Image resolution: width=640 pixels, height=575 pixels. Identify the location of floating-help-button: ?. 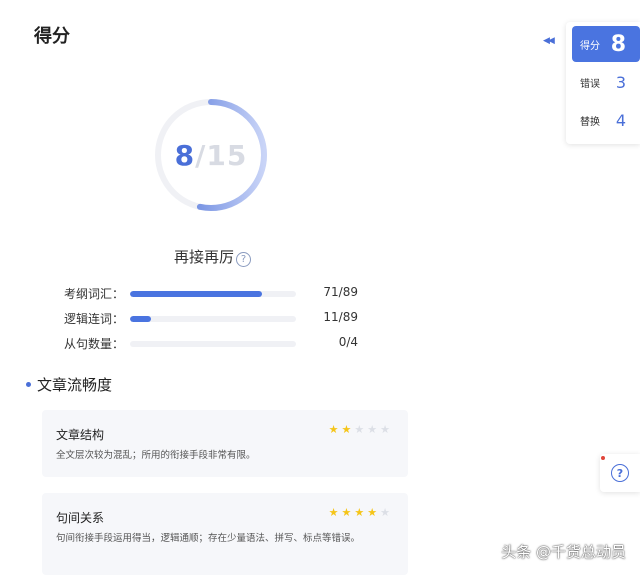
(620, 473).